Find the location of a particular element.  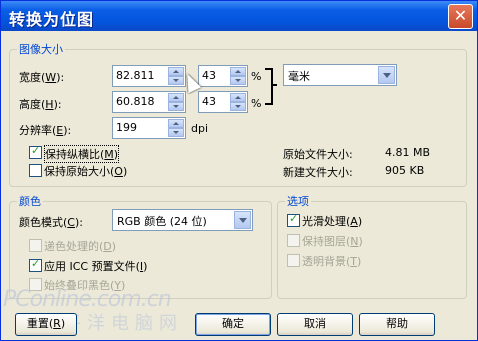

resolution-label: 分辨率(E): is located at coordinates (45, 130).